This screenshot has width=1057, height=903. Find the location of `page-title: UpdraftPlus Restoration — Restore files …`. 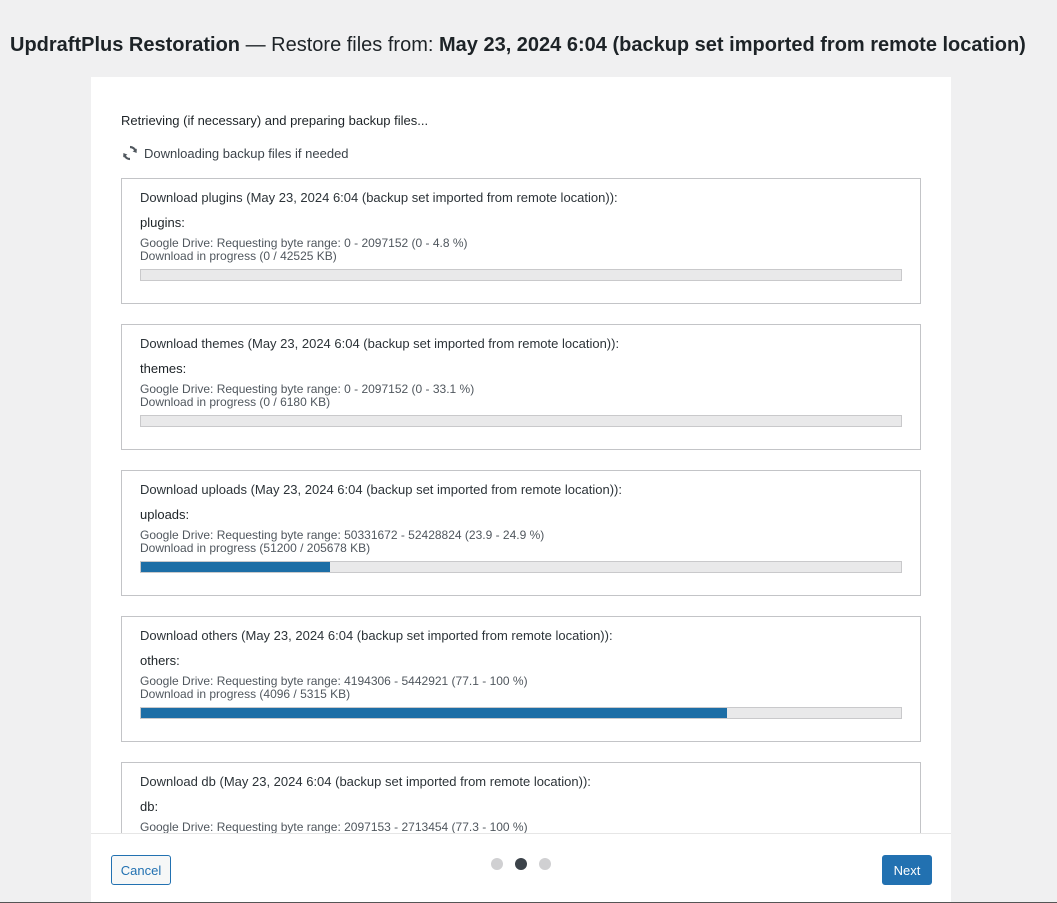

page-title: UpdraftPlus Restoration — Restore files … is located at coordinates (518, 45).